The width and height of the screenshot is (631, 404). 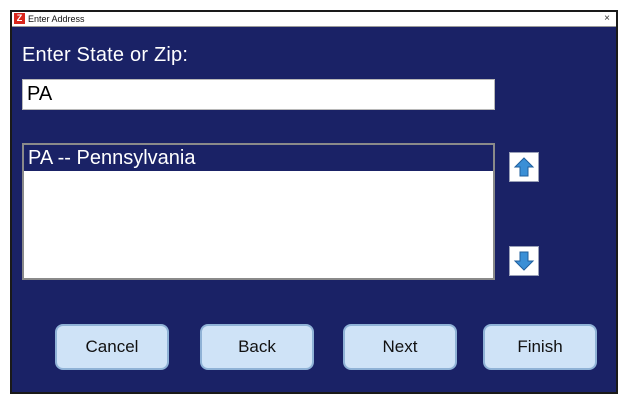 I want to click on cancel-button: Cancel, so click(x=112, y=347).